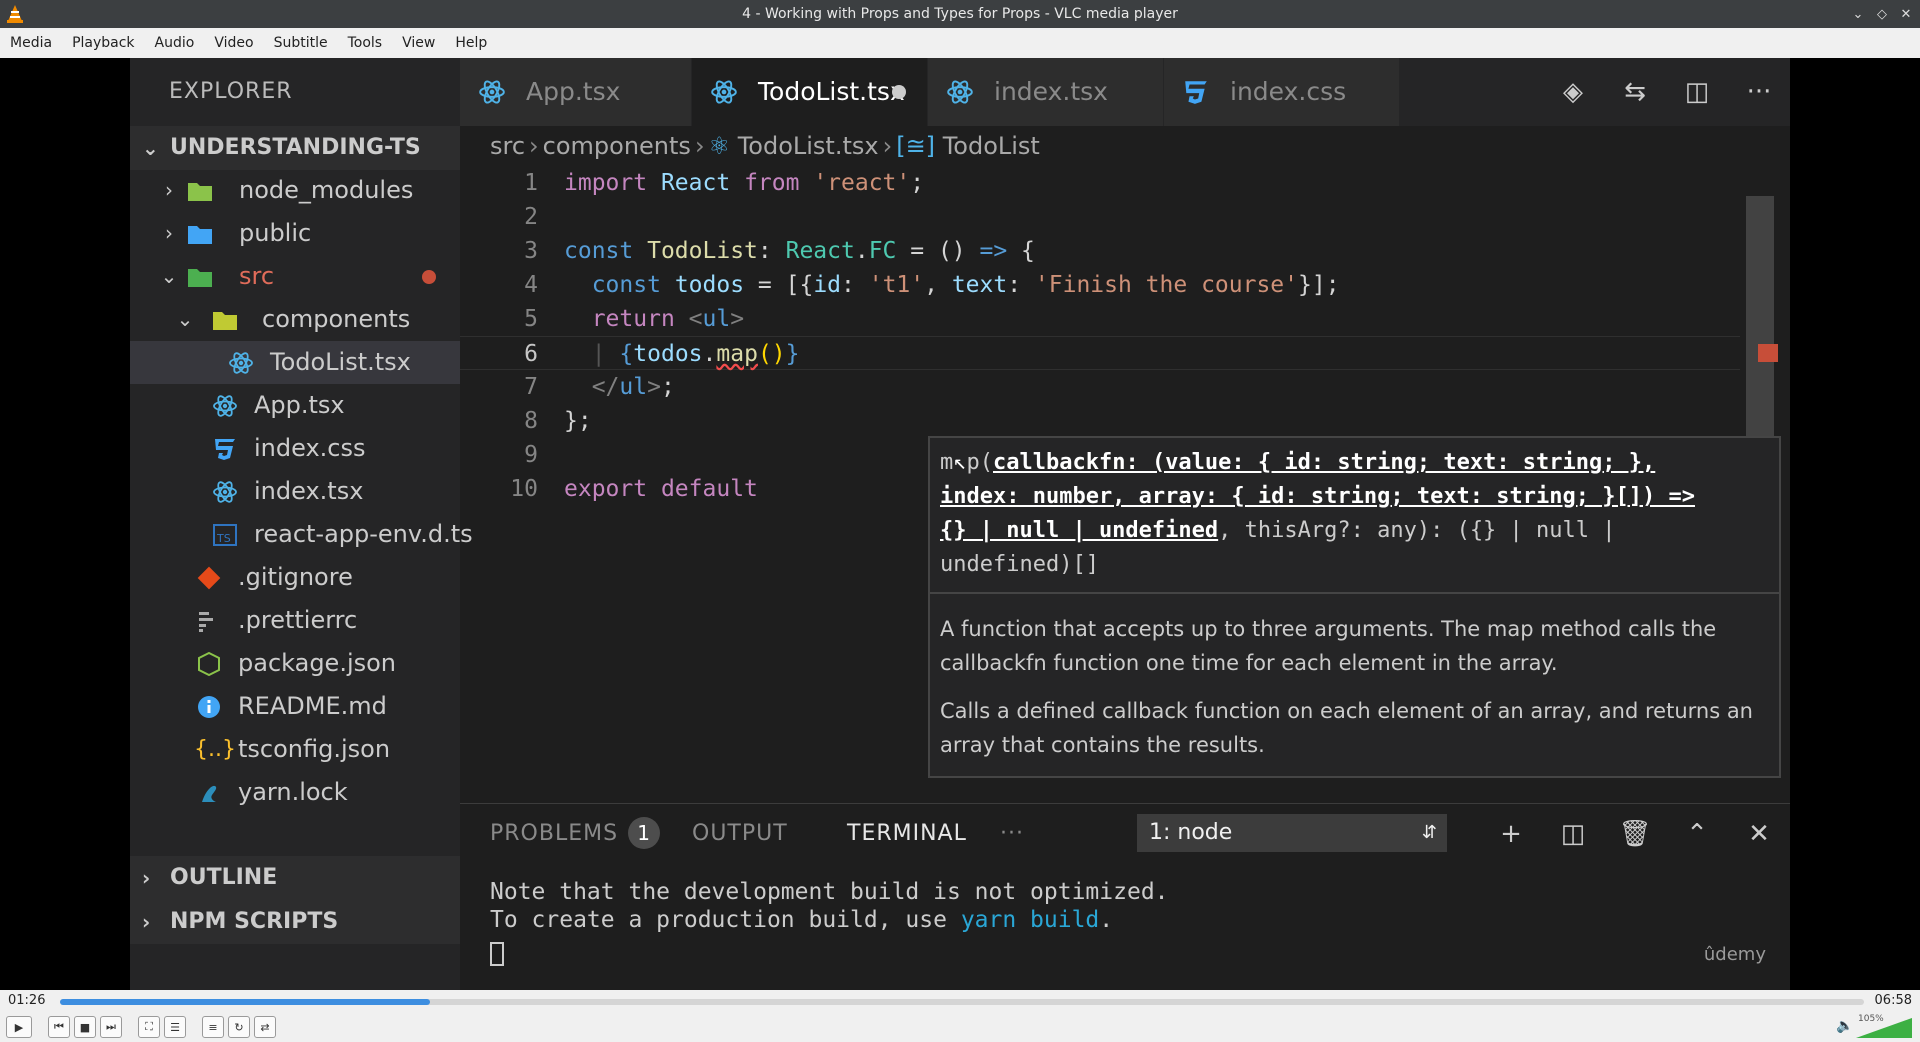  What do you see at coordinates (238, 43) in the screenshot?
I see `menu-video: Video` at bounding box center [238, 43].